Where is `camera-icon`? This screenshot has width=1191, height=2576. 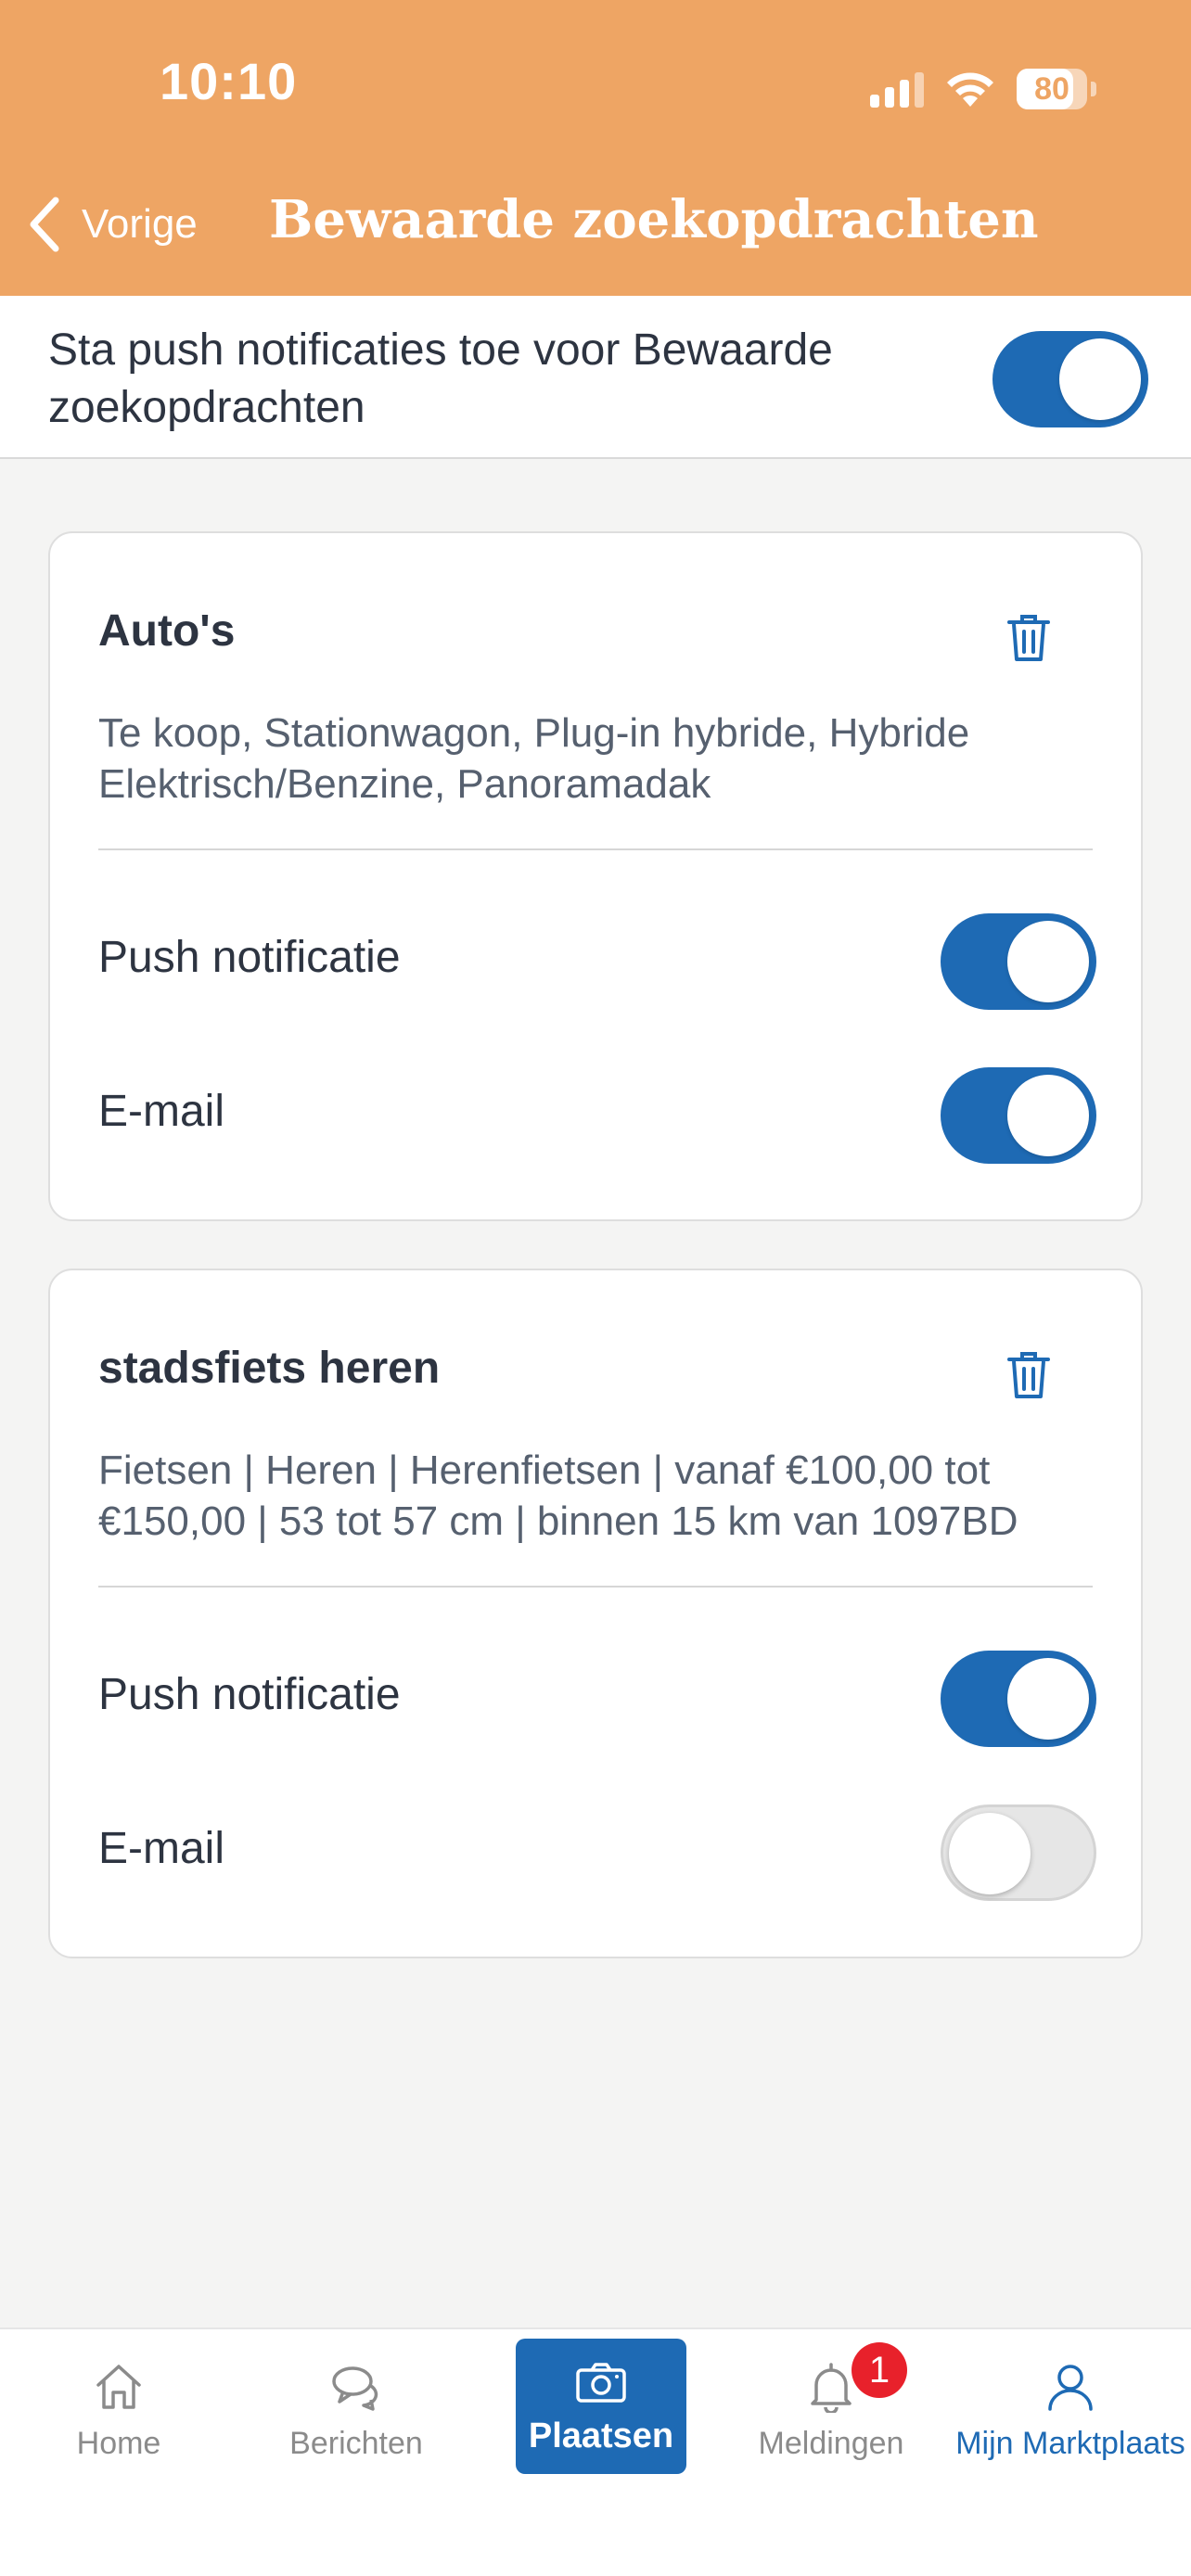 camera-icon is located at coordinates (601, 2383).